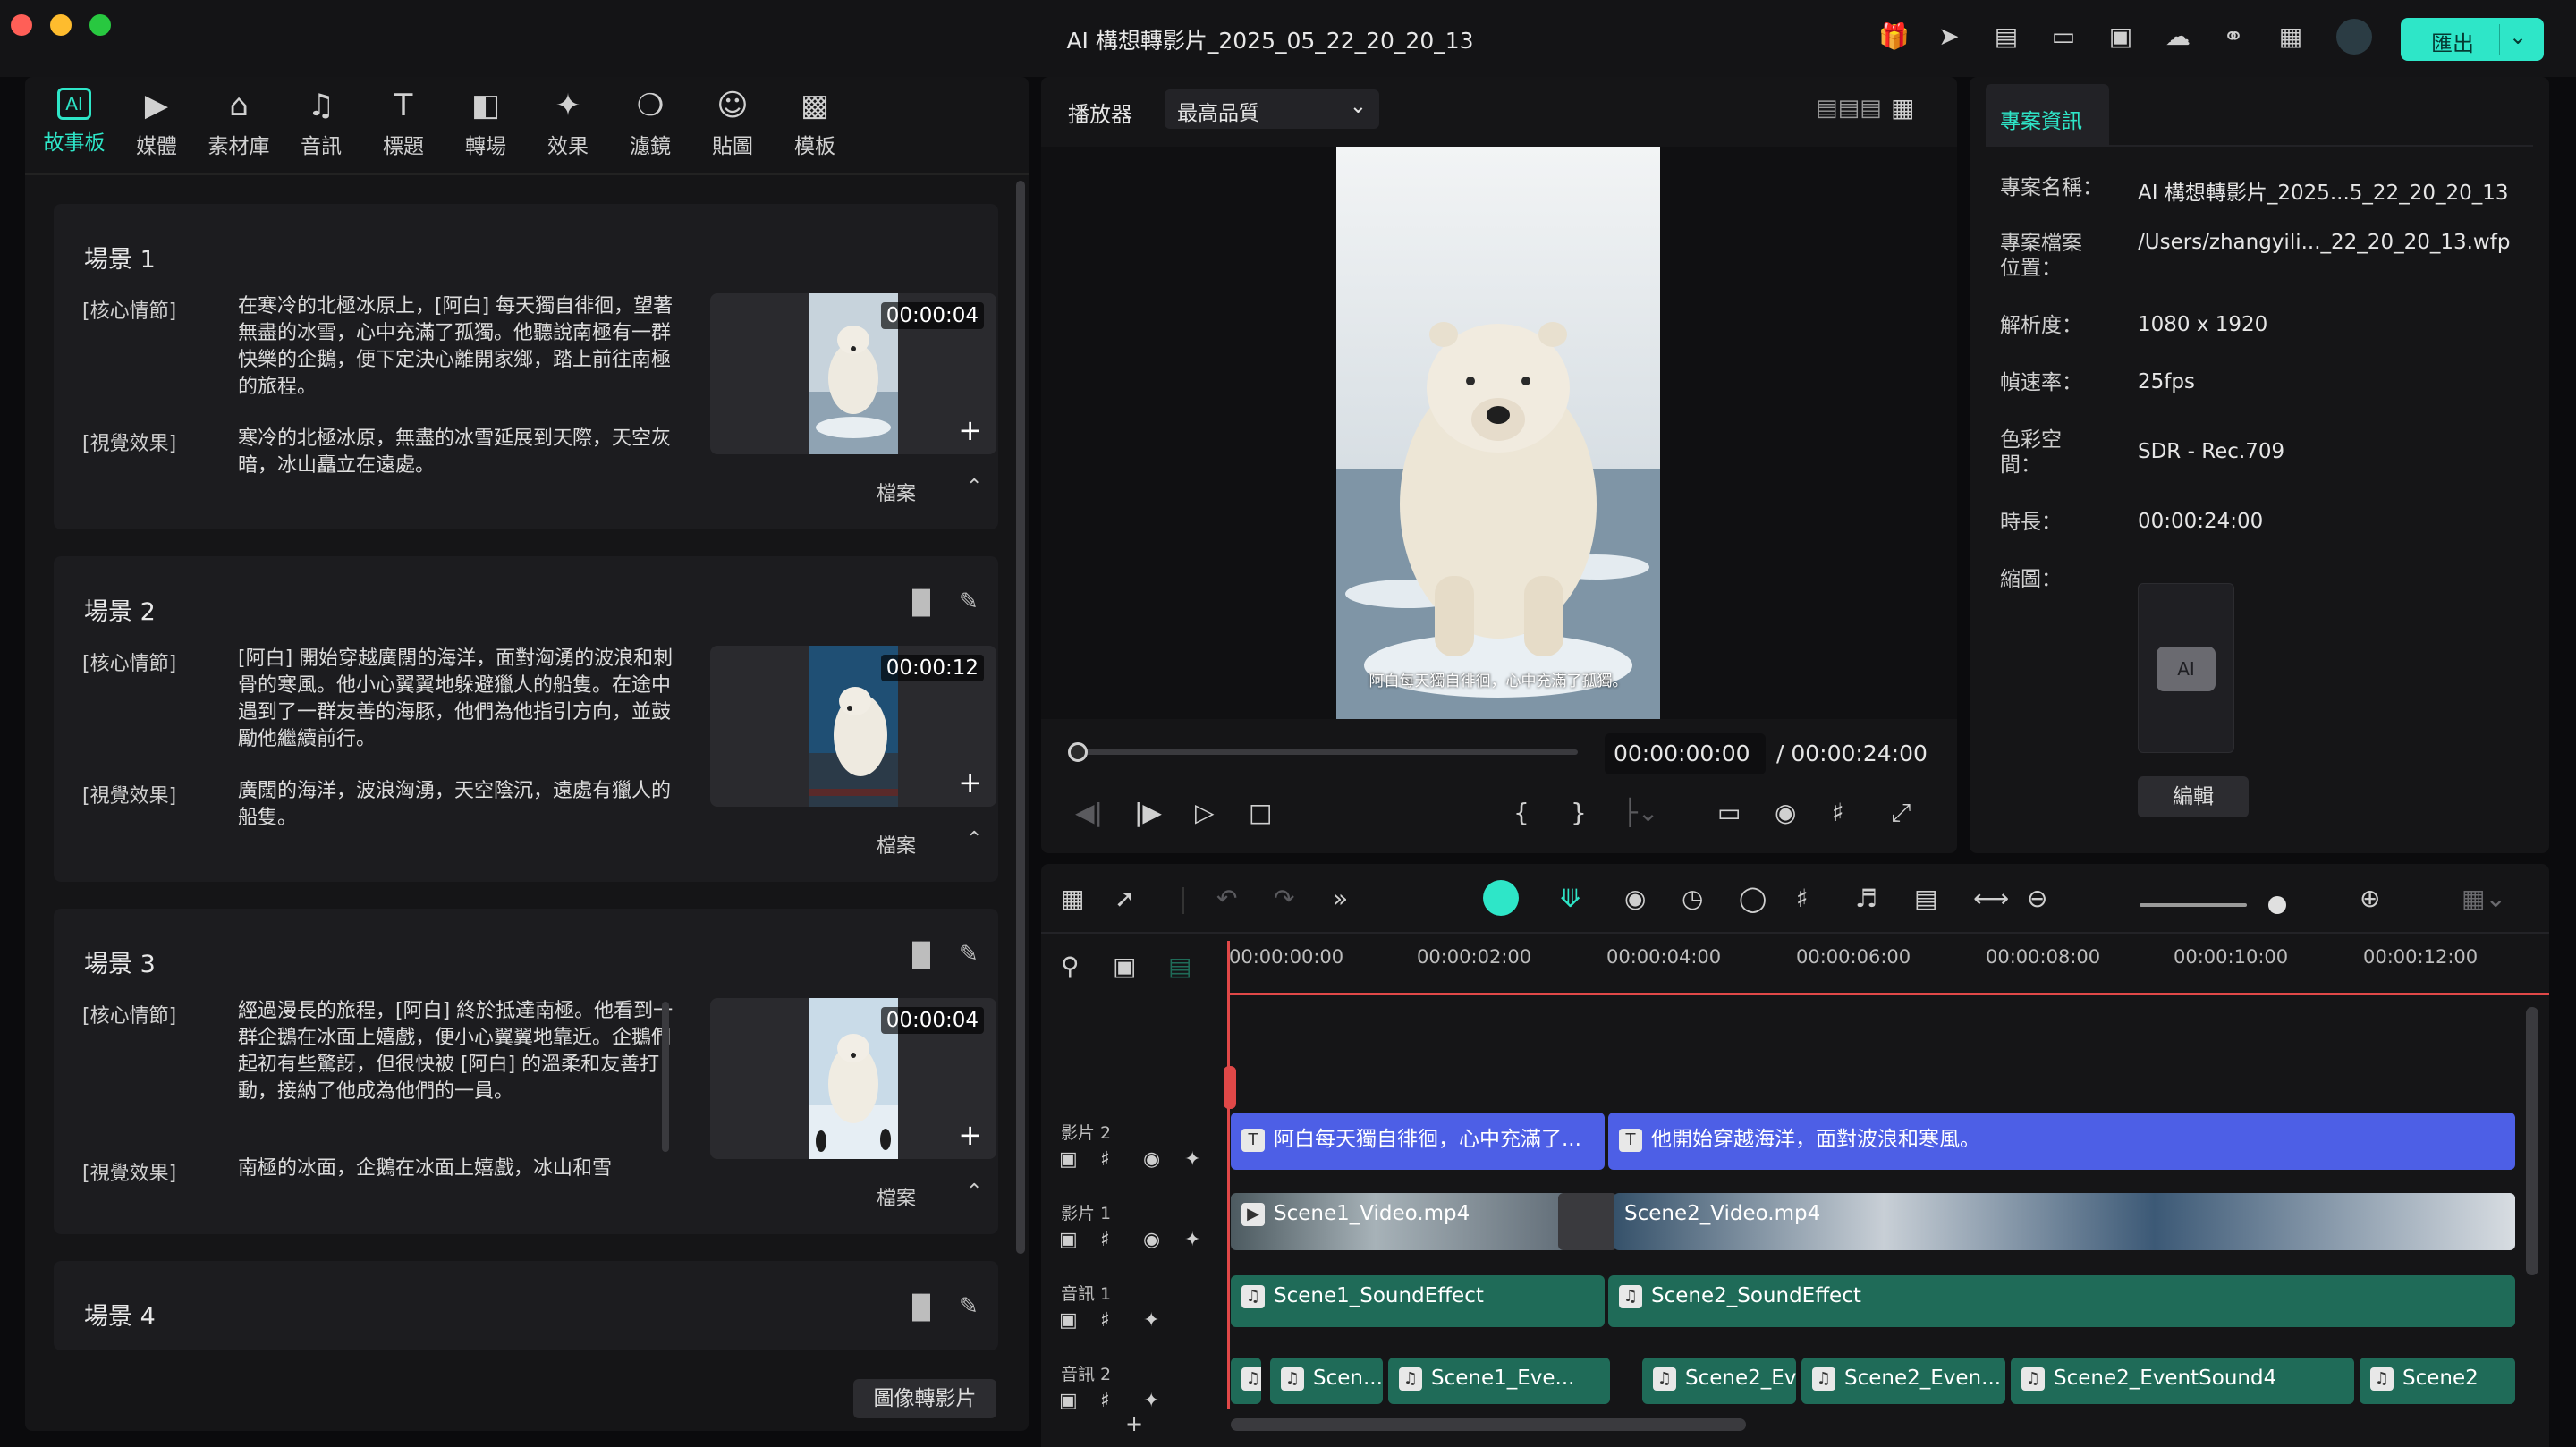  What do you see at coordinates (2193, 796) in the screenshot?
I see `edit-thumbnail-button: 編輯` at bounding box center [2193, 796].